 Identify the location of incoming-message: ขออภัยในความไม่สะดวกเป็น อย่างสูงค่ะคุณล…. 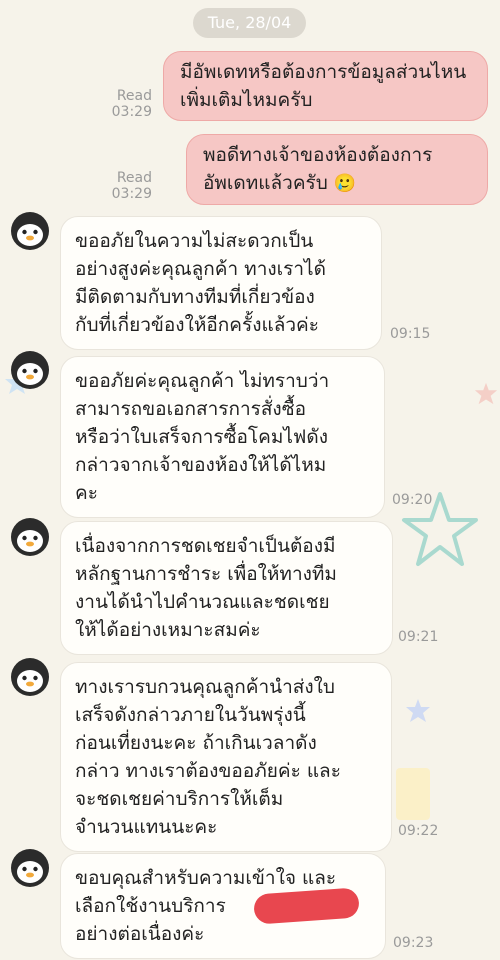
(221, 283).